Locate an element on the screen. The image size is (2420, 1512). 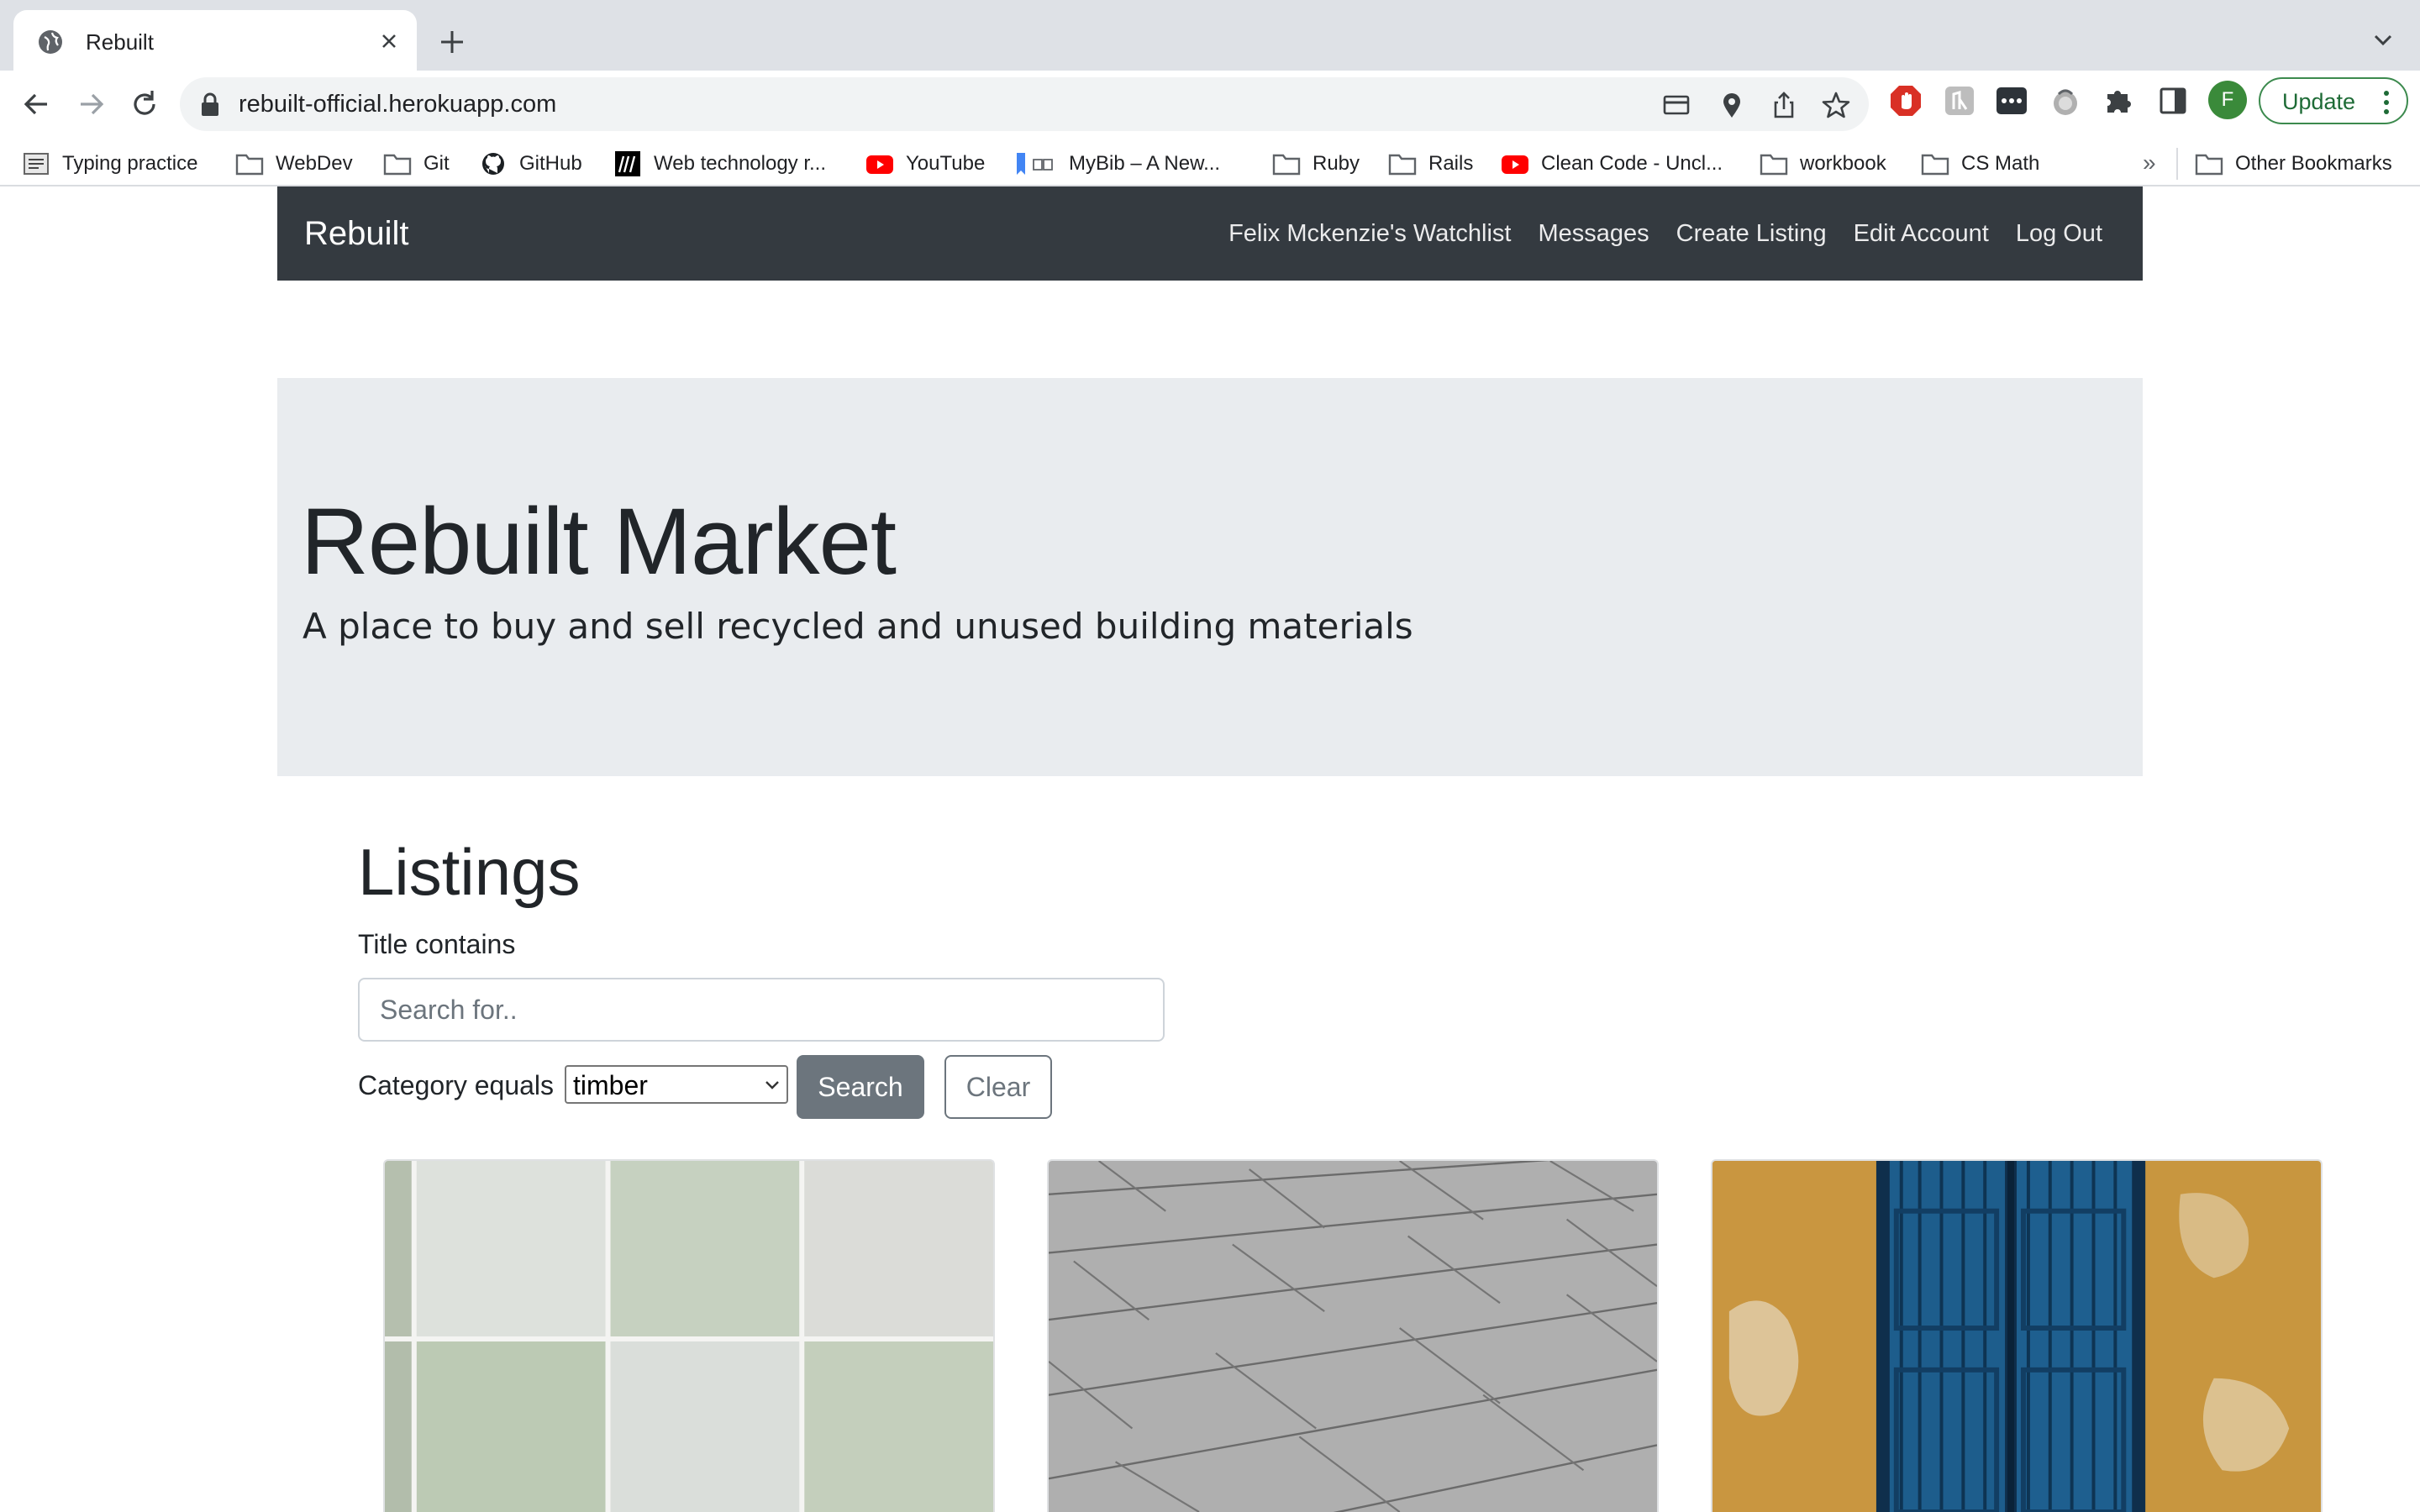
bookmark-label: Git is located at coordinates (437, 163).